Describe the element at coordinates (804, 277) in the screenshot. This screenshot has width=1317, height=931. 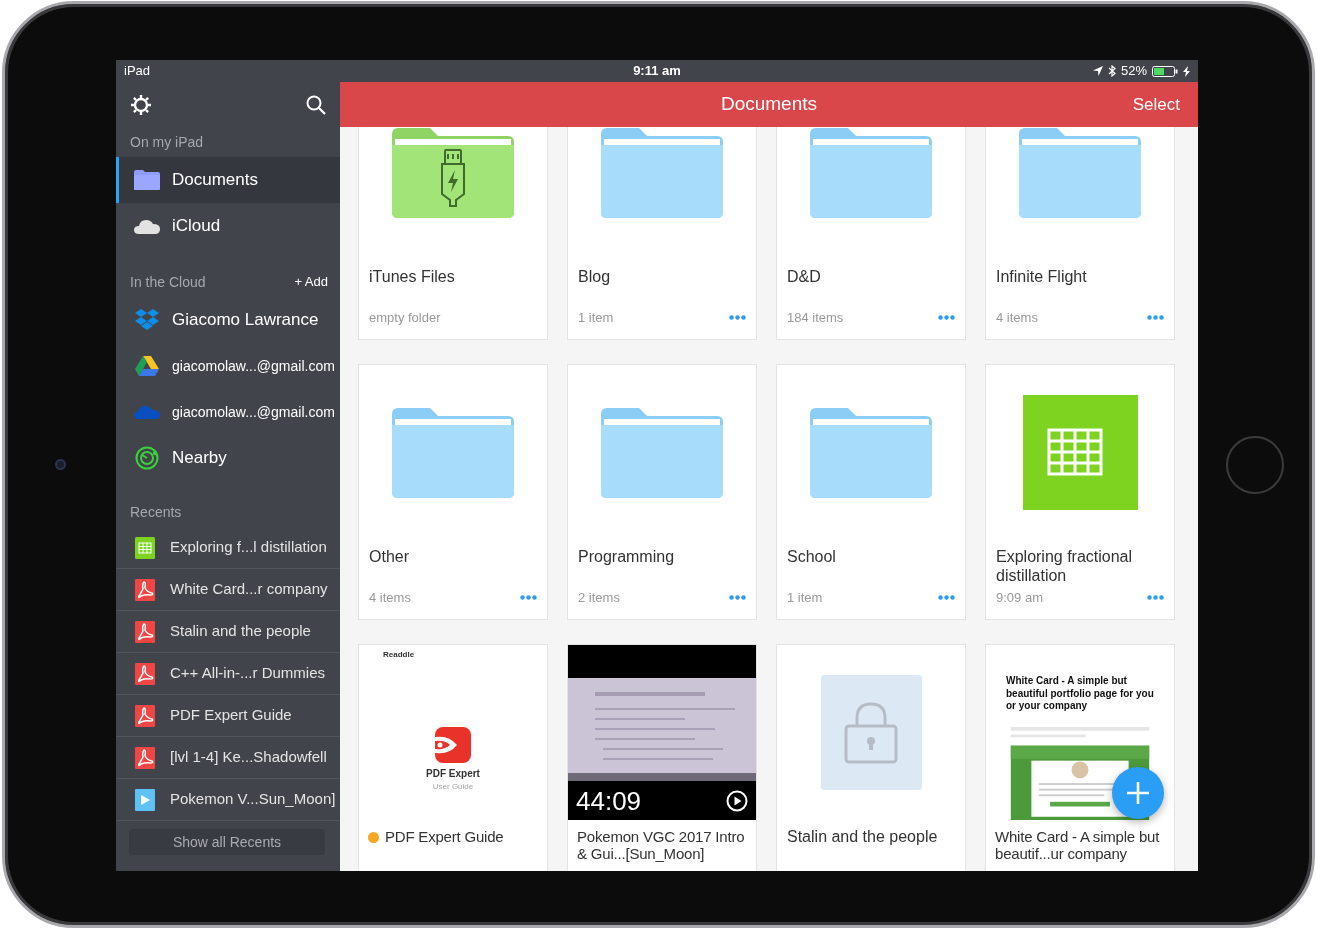
I see `file-title: D&D` at that location.